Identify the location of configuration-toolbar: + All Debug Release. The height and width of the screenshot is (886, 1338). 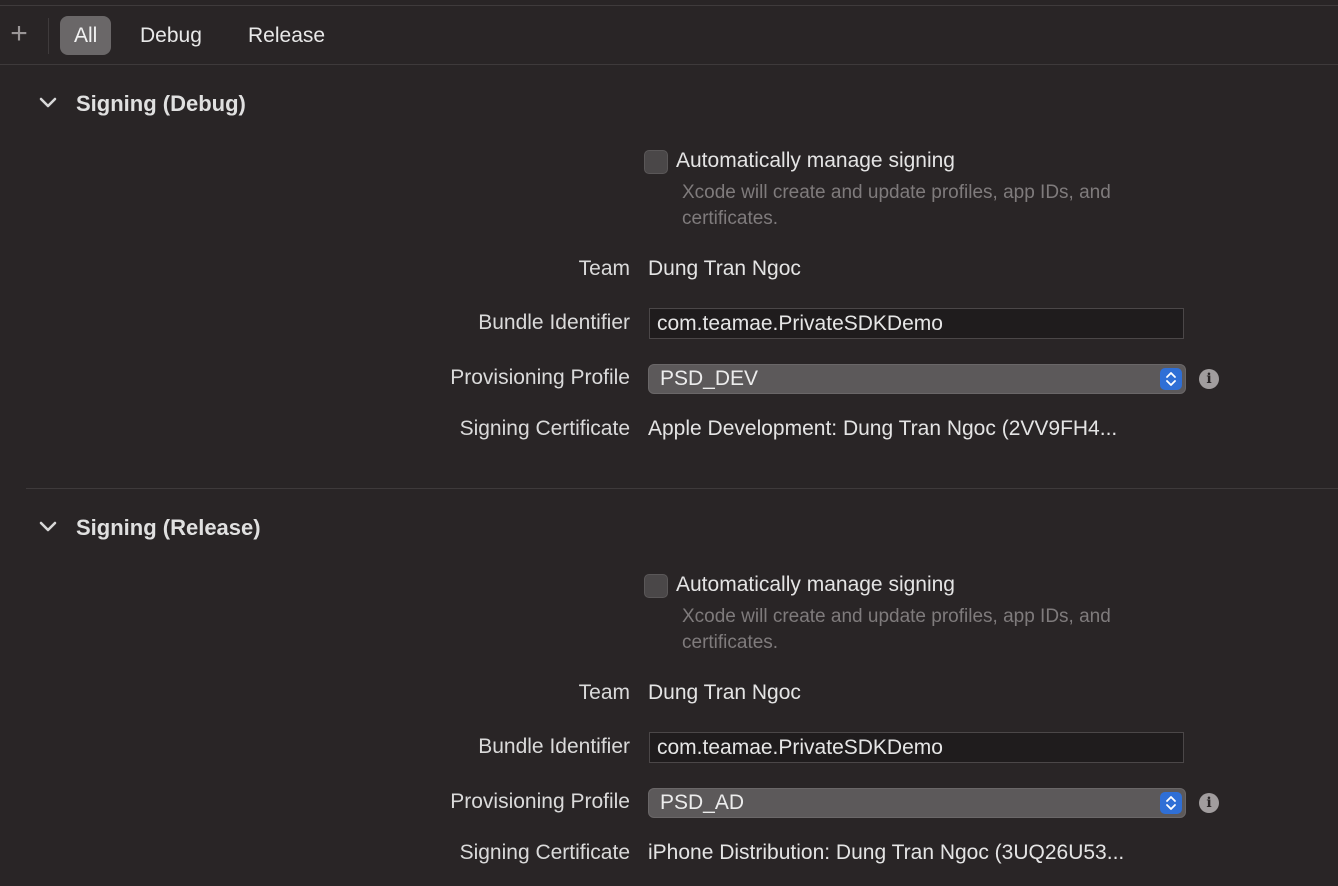
(669, 35).